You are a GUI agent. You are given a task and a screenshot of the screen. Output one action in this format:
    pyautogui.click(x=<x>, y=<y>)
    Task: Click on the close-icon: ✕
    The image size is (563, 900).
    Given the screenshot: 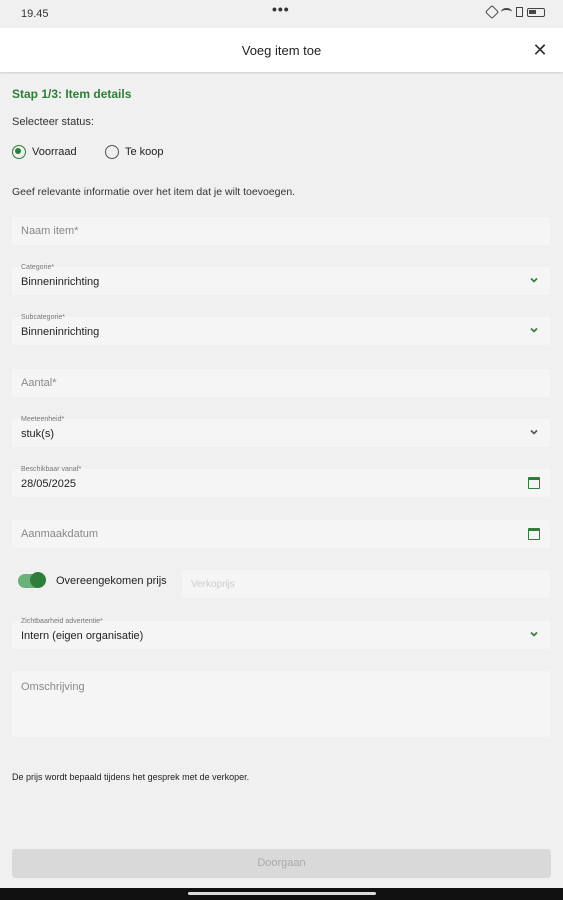 What is the action you would take?
    pyautogui.click(x=540, y=50)
    